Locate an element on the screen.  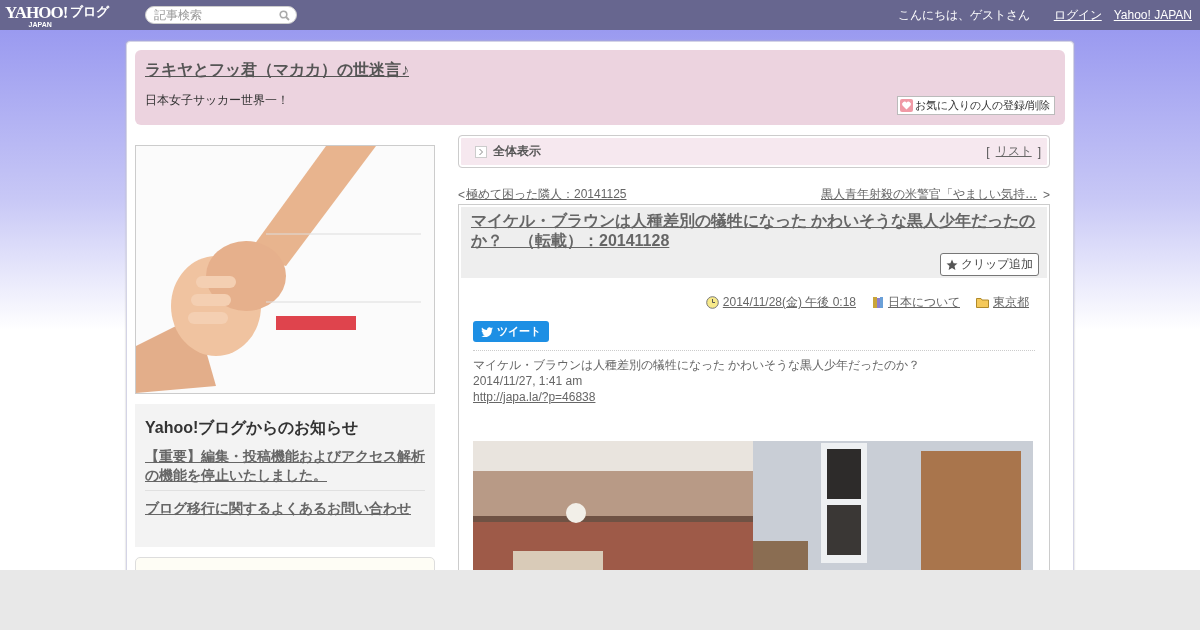
blog-title: ラキヤとフッ君（マカカ）の世迷言♪ is located at coordinates (600, 70).